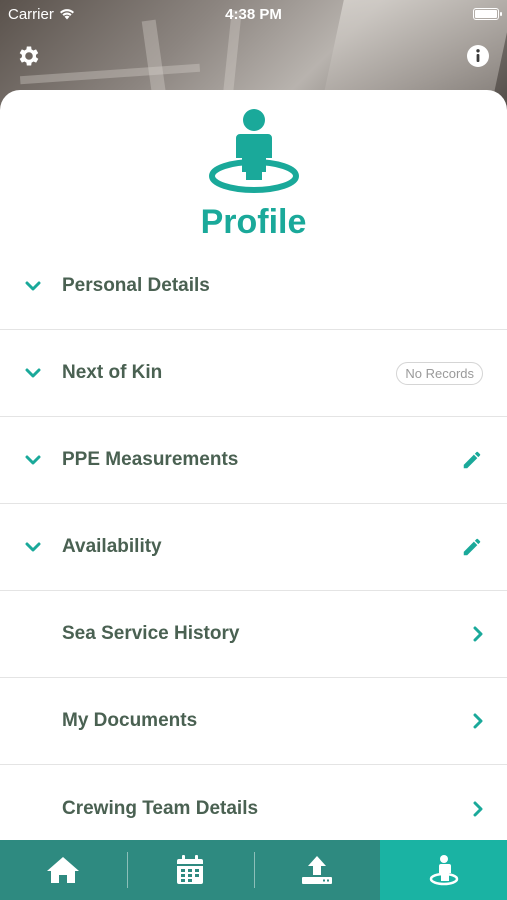 The width and height of the screenshot is (507, 900). I want to click on section-availability: Availability, so click(253, 547).